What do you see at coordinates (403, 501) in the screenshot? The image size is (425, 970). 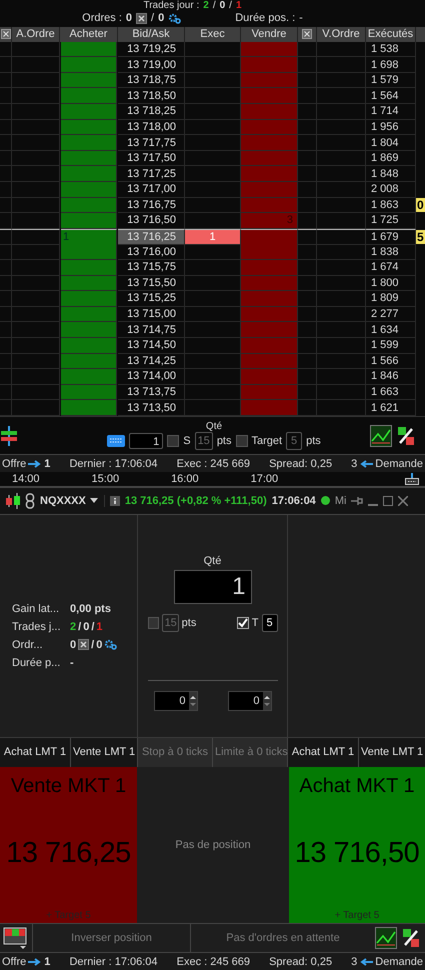 I see `close-icon` at bounding box center [403, 501].